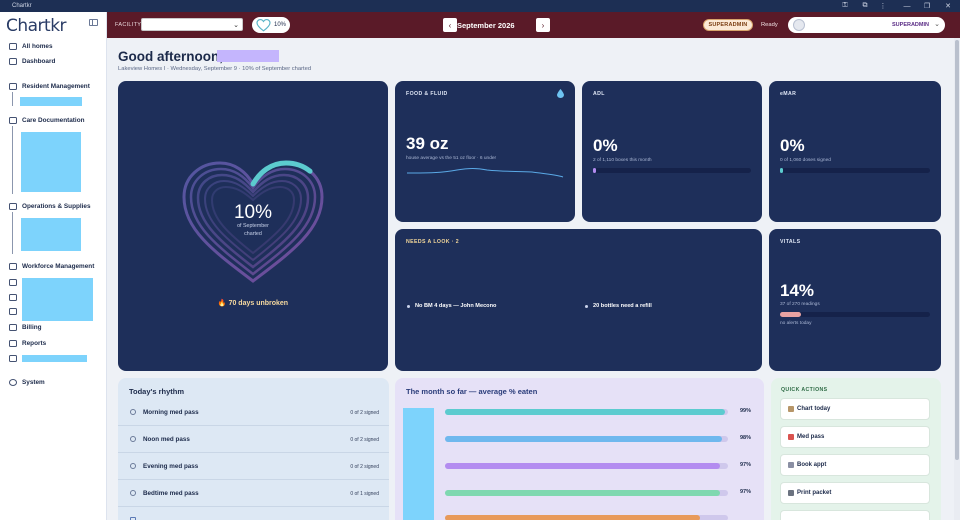 The width and height of the screenshot is (960, 520). Describe the element at coordinates (450, 25) in the screenshot. I see `month-prev-button: ‹` at that location.